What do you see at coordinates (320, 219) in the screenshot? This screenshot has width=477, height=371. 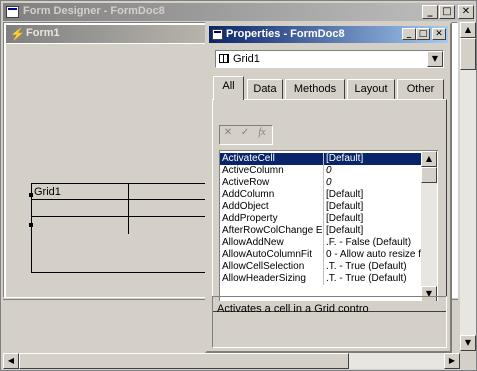 I see `property-row: AddProperty [Default]` at bounding box center [320, 219].